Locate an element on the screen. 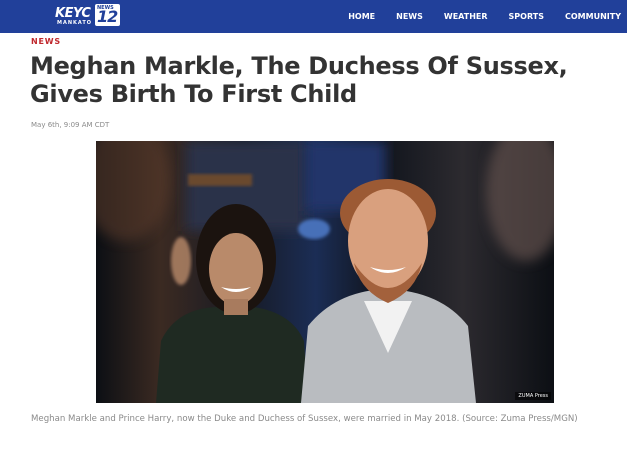  nav-item-news: NEWS is located at coordinates (409, 16).